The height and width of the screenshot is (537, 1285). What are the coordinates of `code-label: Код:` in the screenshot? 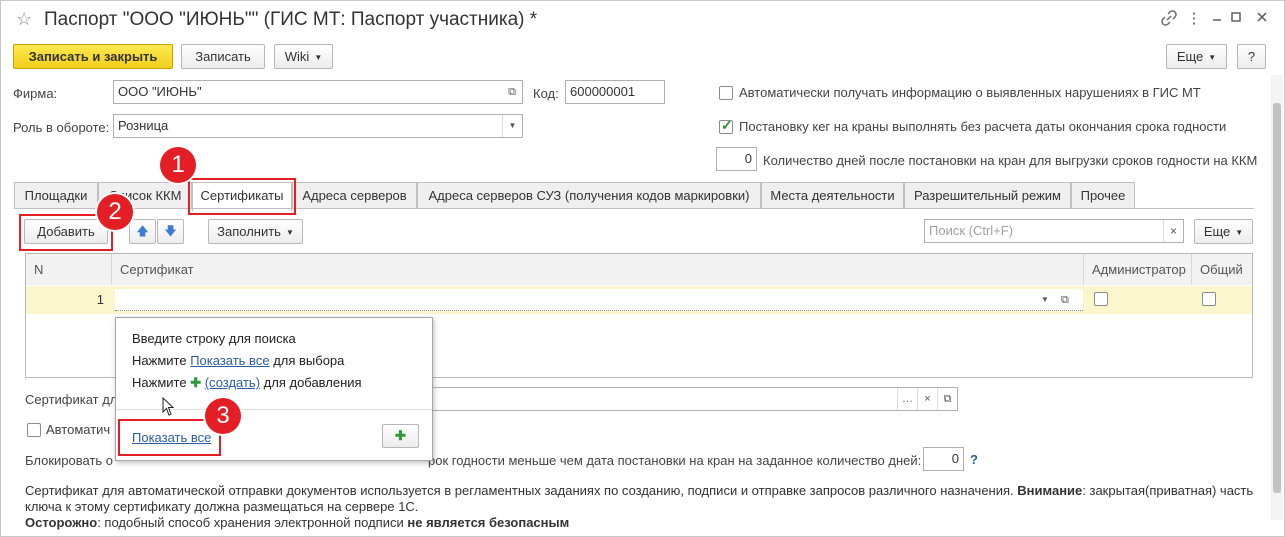 It's located at (546, 93).